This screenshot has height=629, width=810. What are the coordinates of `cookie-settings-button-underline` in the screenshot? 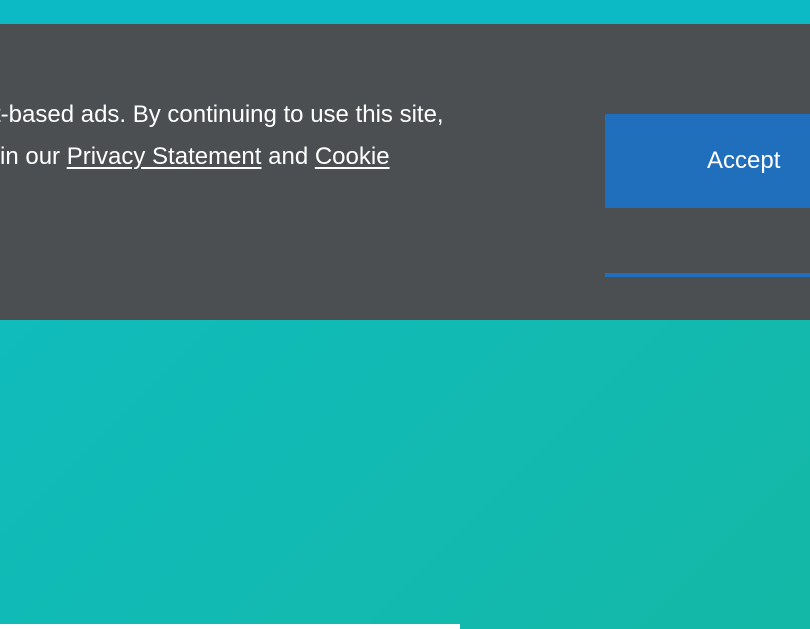 It's located at (707, 275).